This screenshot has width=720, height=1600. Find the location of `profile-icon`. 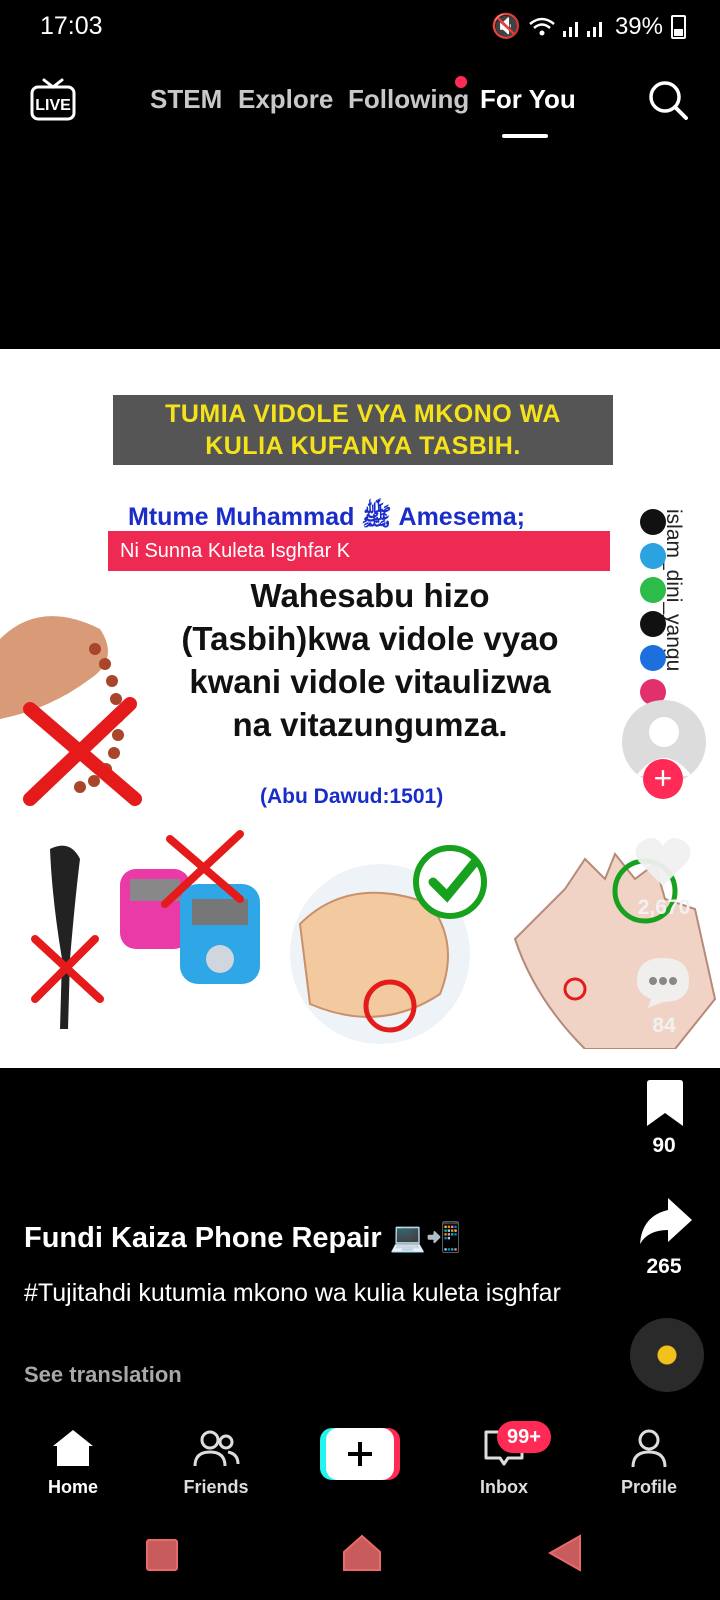

profile-icon is located at coordinates (649, 1448).